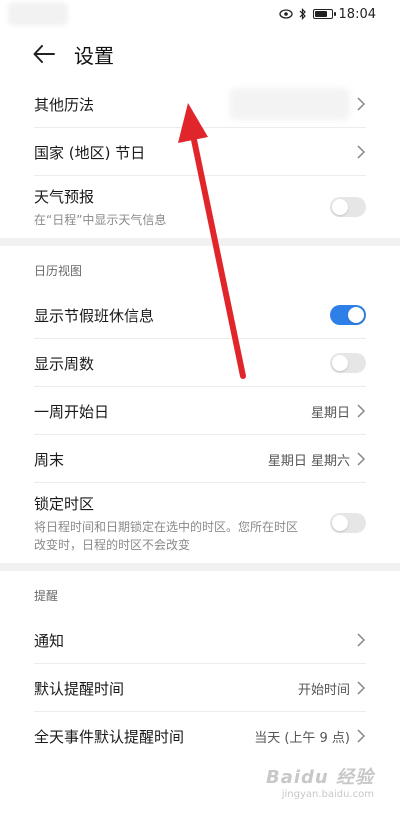 The width and height of the screenshot is (400, 816). What do you see at coordinates (49, 640) in the screenshot?
I see `row-label: 通知` at bounding box center [49, 640].